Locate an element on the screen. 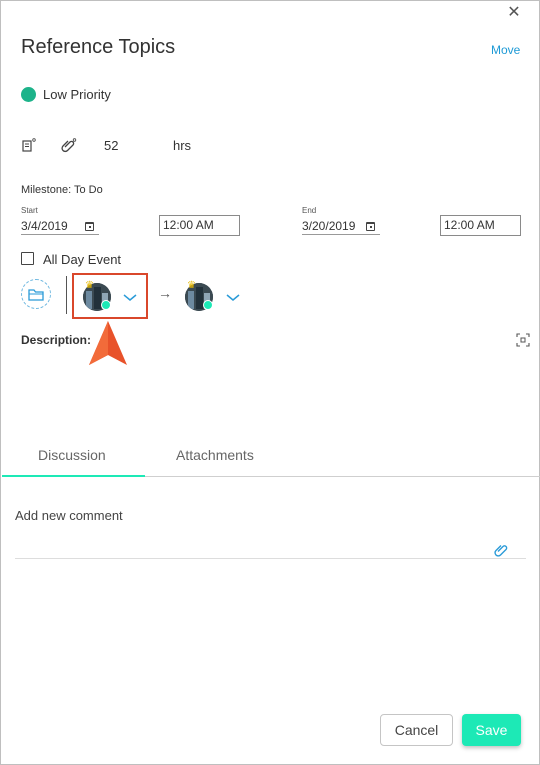 The height and width of the screenshot is (765, 540). comment-input: Add new comment is located at coordinates (69, 515).